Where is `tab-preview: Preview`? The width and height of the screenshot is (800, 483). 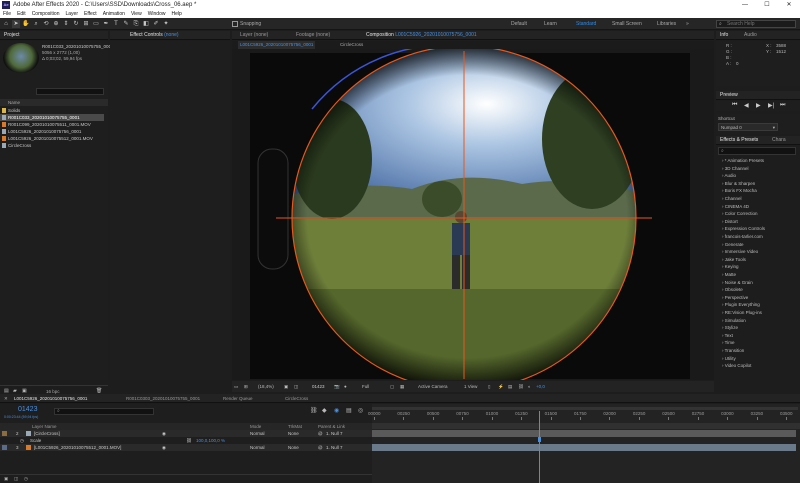 tab-preview: Preview is located at coordinates (729, 95).